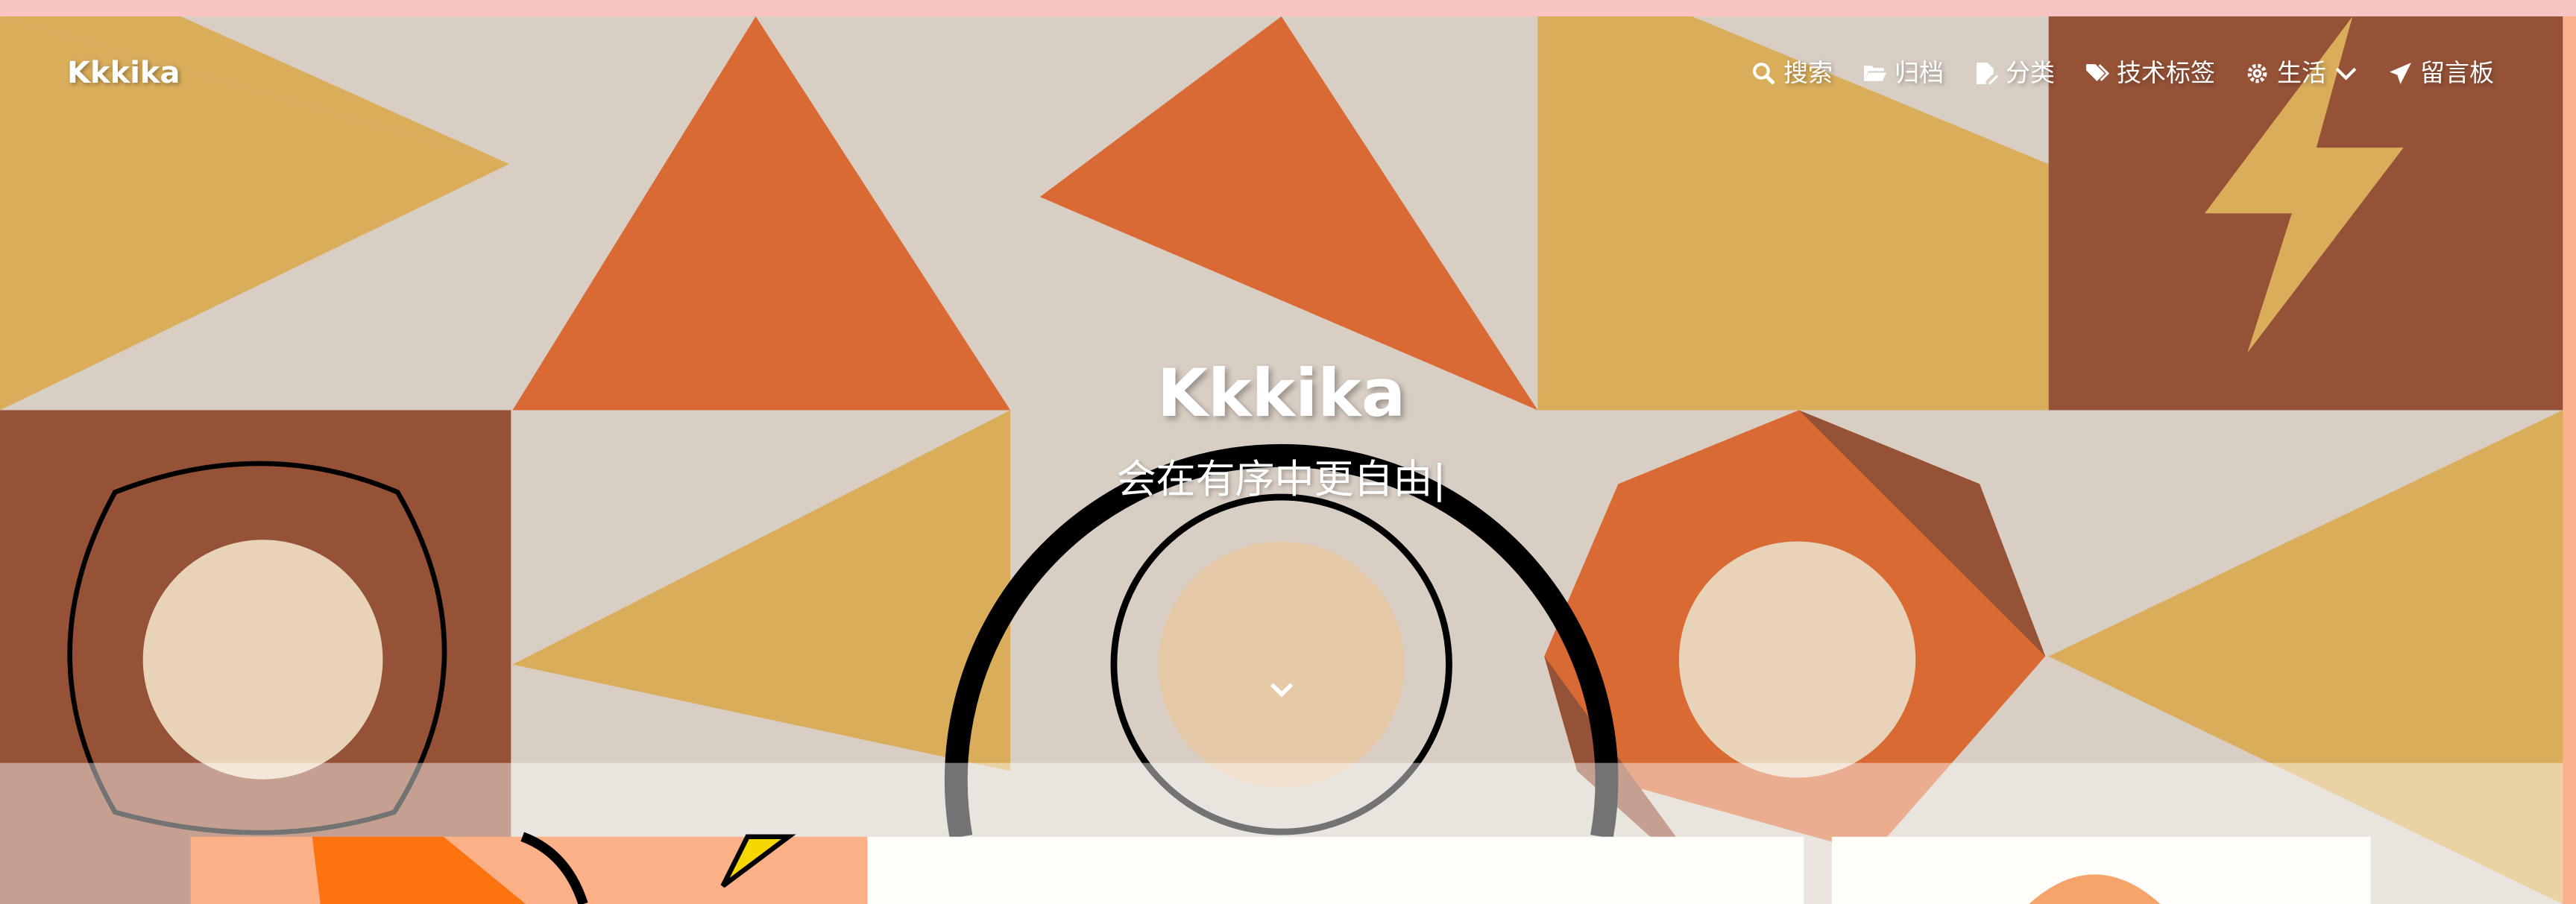 Image resolution: width=2576 pixels, height=904 pixels. Describe the element at coordinates (1281, 393) in the screenshot. I see `hero-title: Kkkika` at that location.